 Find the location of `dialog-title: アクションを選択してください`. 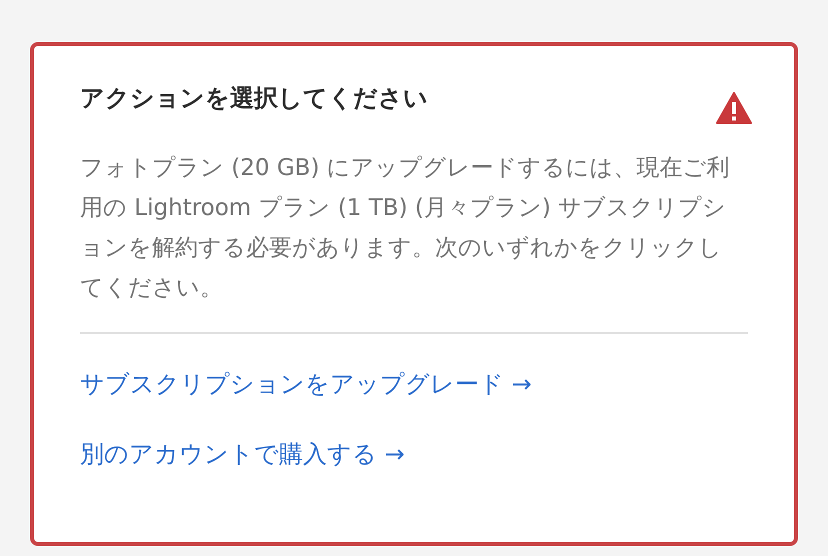

dialog-title: アクションを選択してください is located at coordinates (254, 98).